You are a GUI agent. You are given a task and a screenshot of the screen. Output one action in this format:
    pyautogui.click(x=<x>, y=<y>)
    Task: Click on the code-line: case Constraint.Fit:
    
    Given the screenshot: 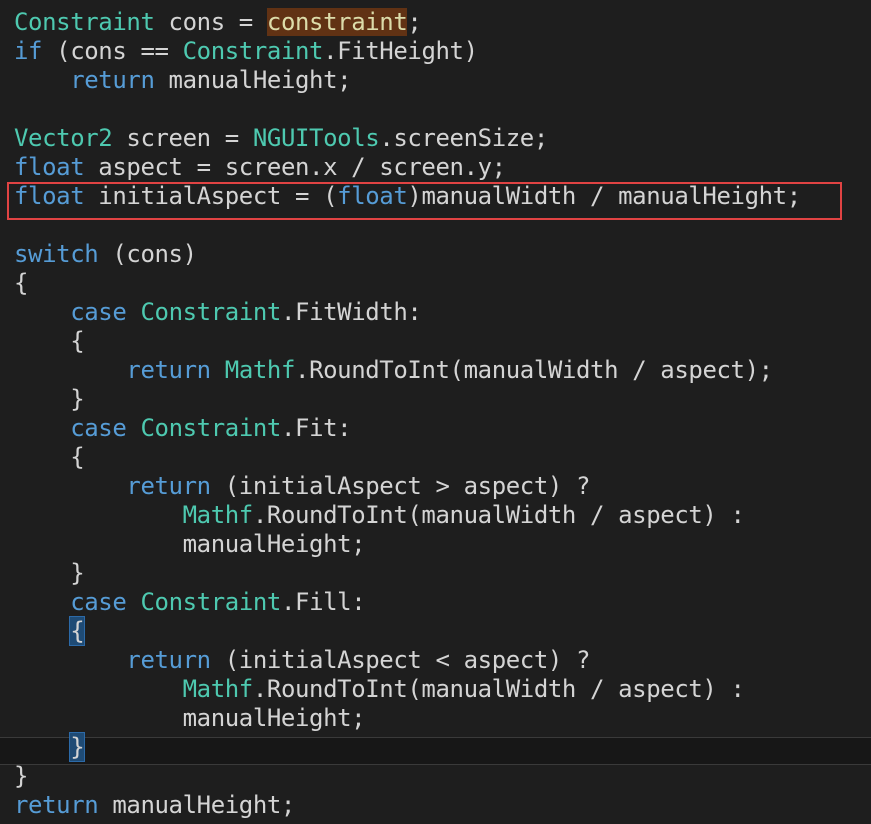 What is the action you would take?
    pyautogui.click(x=435, y=428)
    